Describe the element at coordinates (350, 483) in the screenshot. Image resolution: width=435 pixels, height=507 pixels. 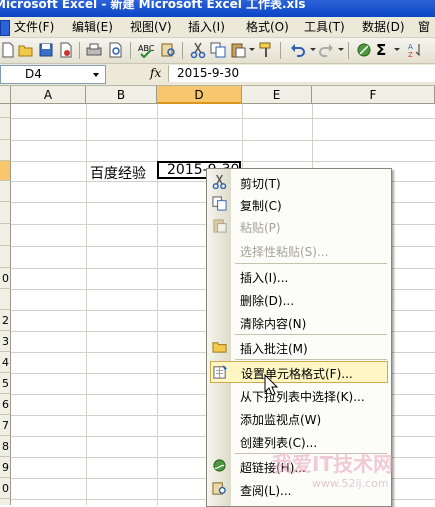
I see `watermark-url: www.52ij.com` at that location.